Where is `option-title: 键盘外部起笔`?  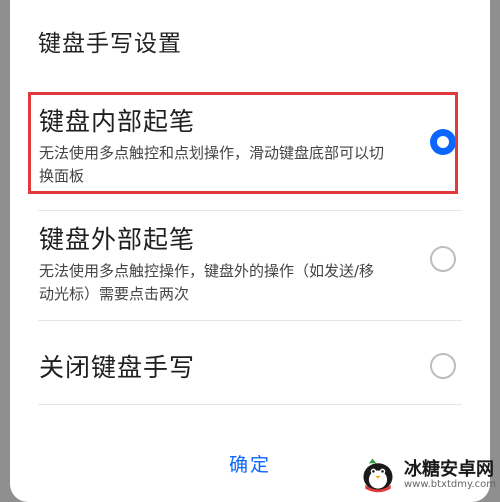 option-title: 键盘外部起笔 is located at coordinates (117, 239).